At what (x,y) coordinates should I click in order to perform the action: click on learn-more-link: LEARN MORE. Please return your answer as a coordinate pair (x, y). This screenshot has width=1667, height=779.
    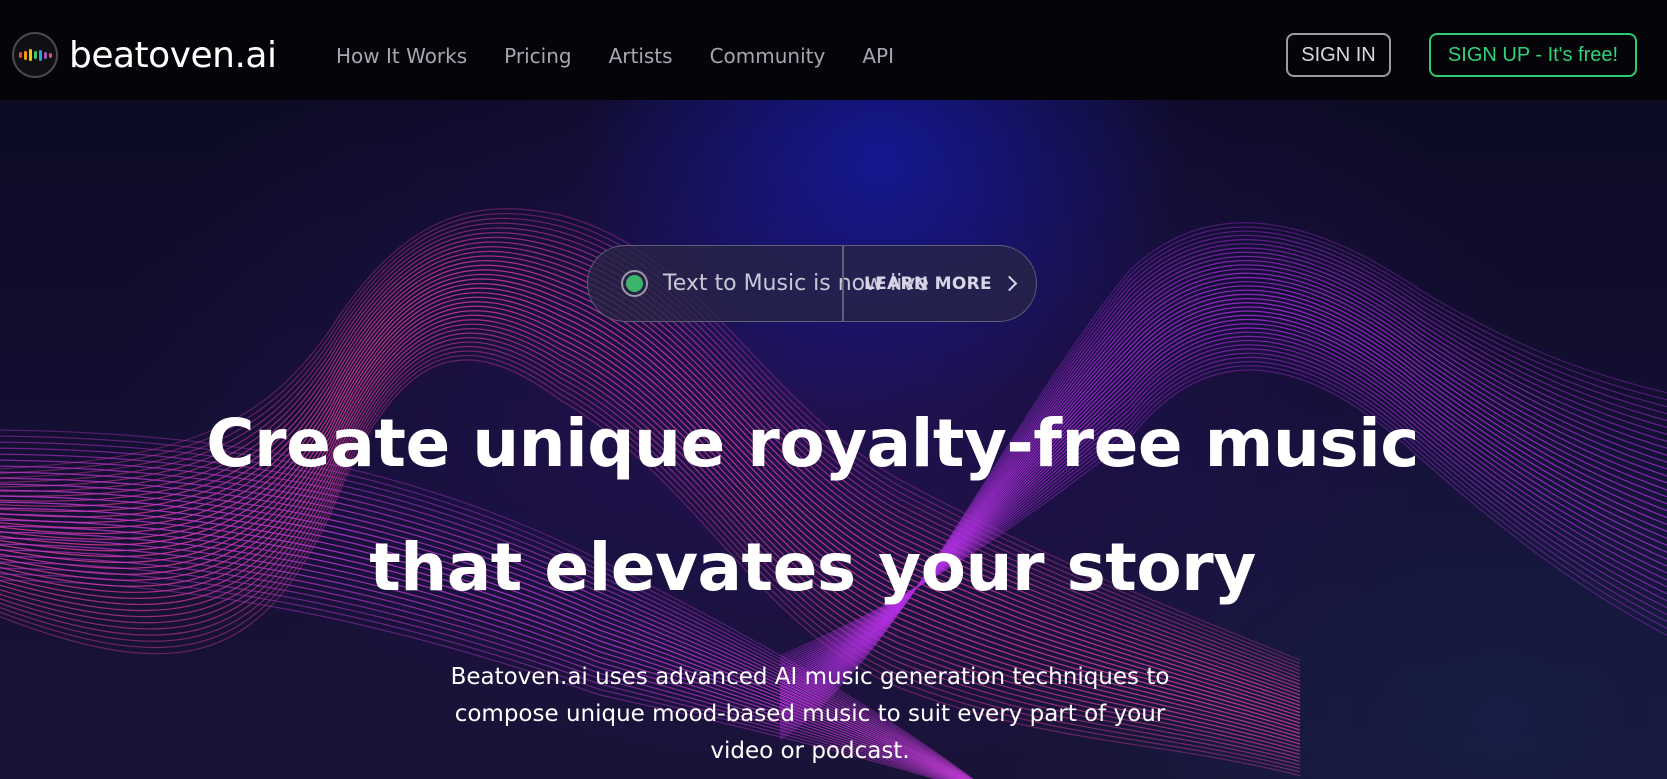
    Looking at the image, I should click on (941, 283).